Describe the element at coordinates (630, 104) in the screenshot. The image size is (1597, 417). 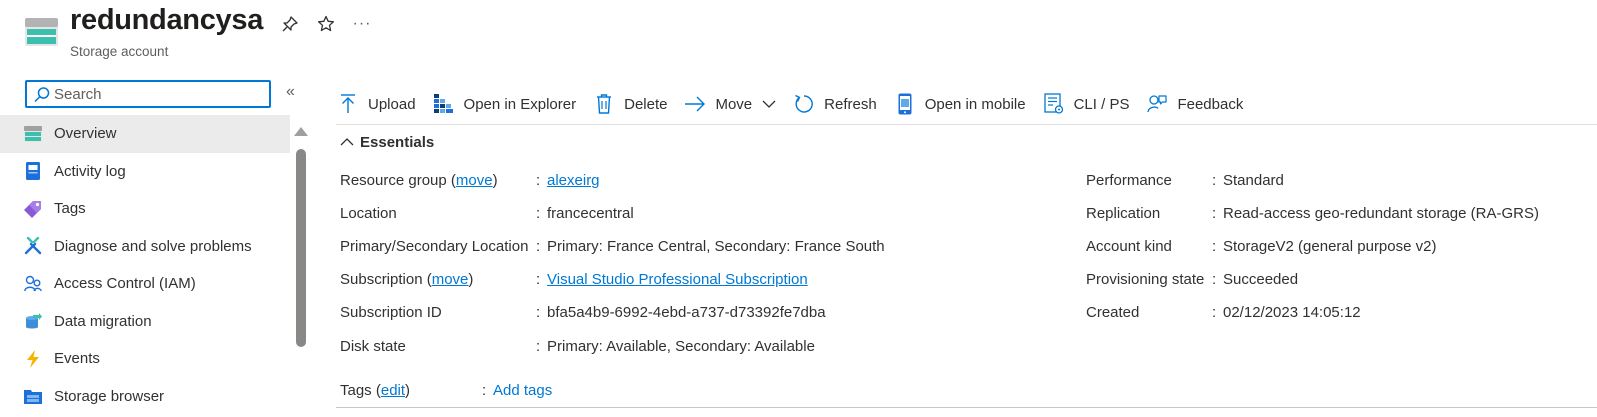
I see `delete-button: Delete` at that location.